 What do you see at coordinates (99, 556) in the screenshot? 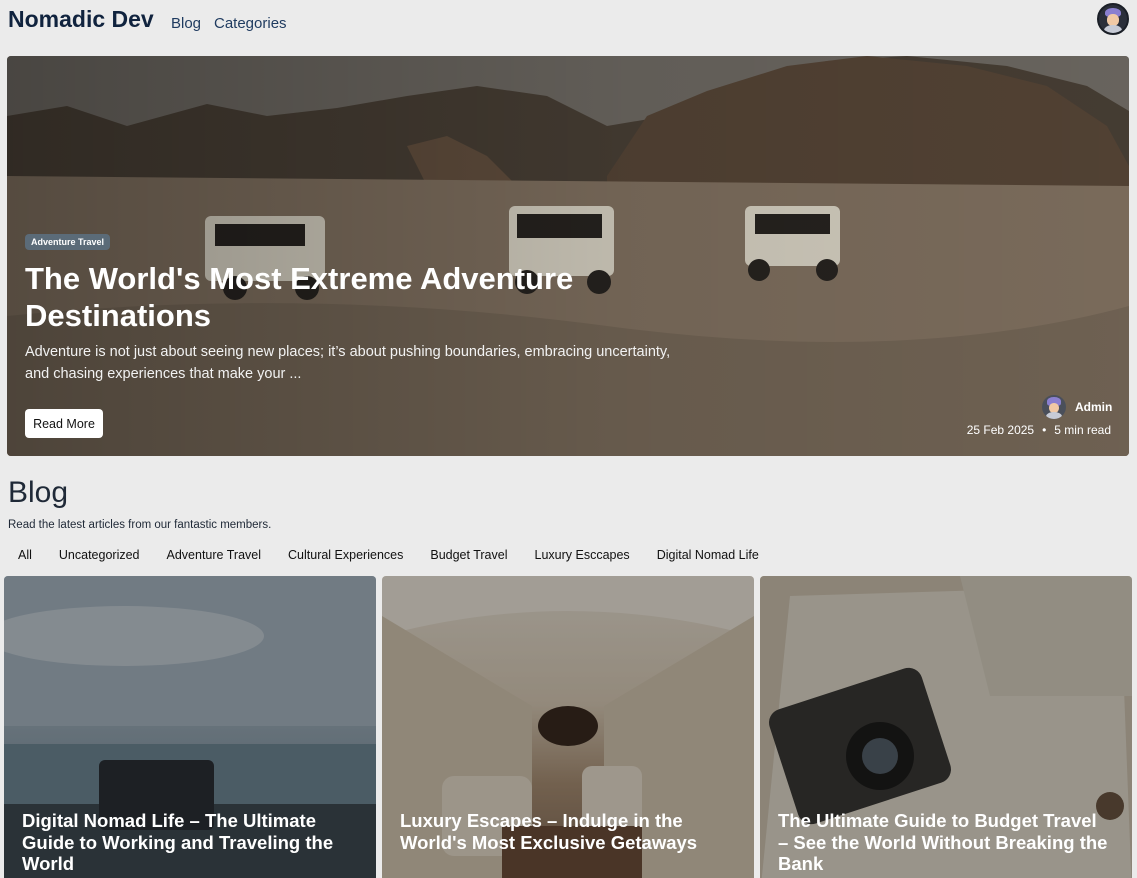
I see `filter-uncategorized: Uncategorized` at bounding box center [99, 556].